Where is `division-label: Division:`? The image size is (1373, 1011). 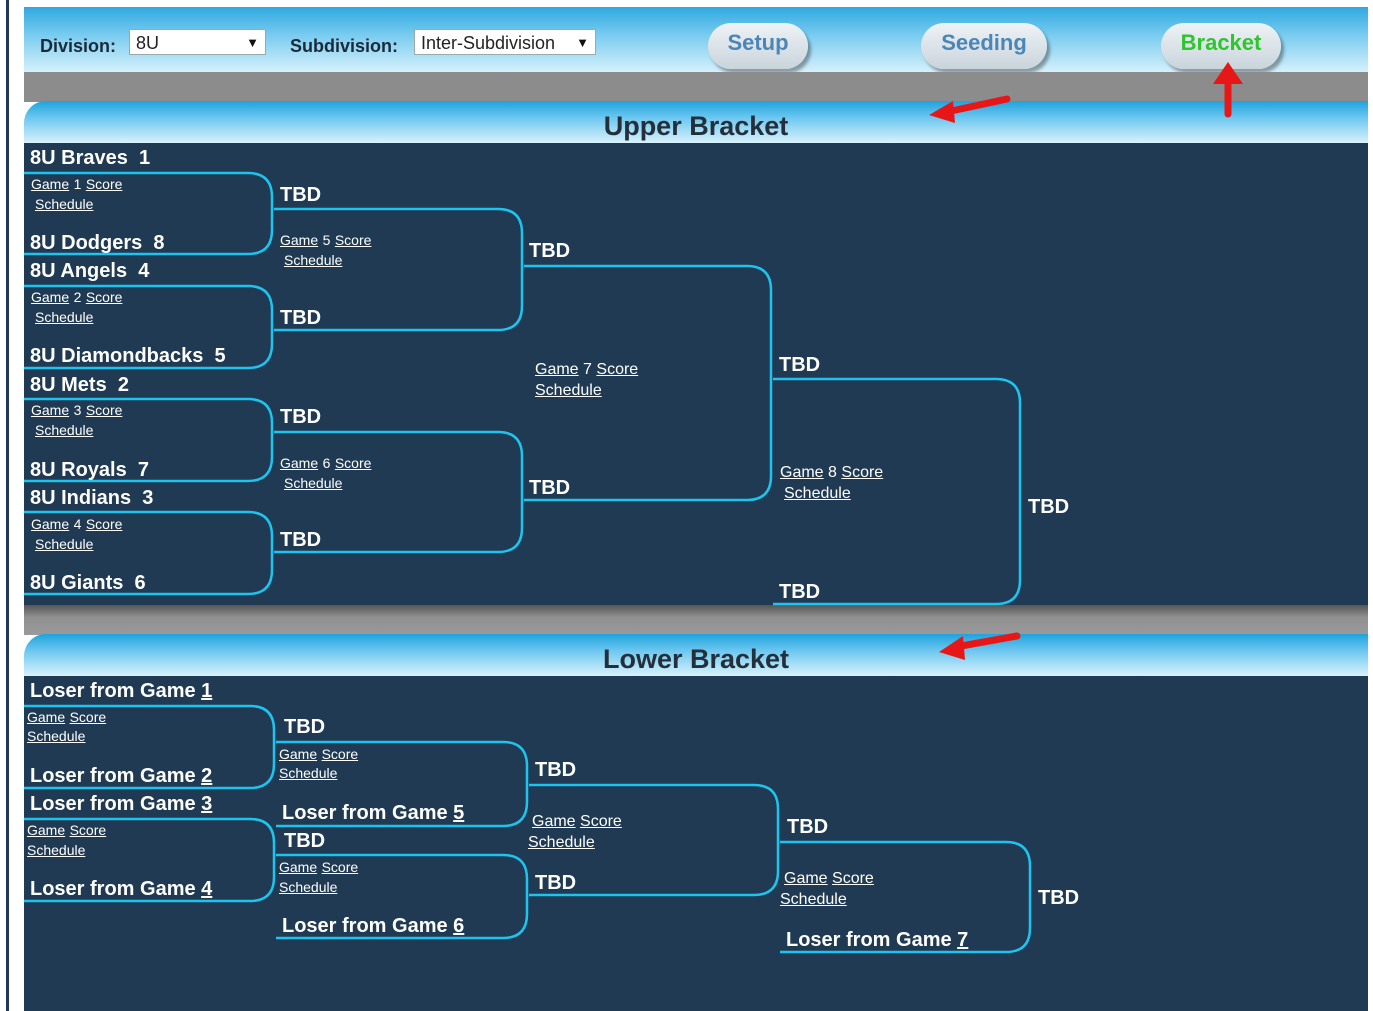 division-label: Division: is located at coordinates (78, 46).